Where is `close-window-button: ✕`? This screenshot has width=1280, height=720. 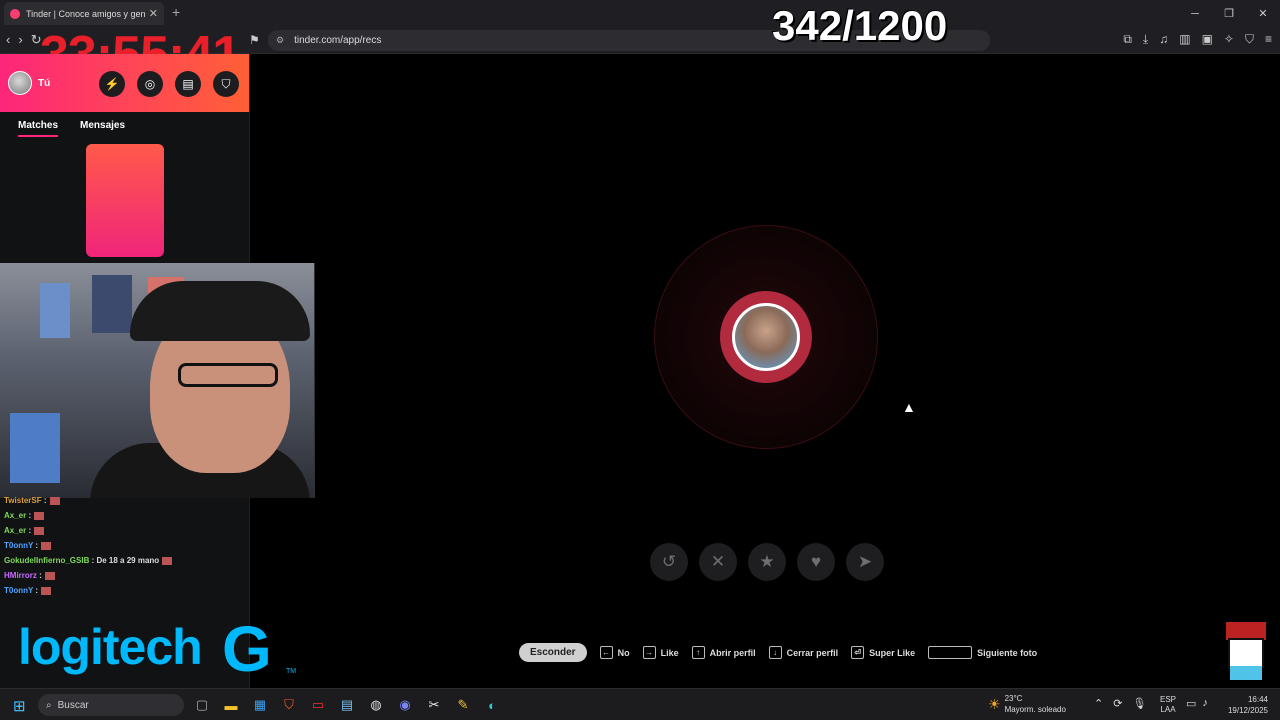
close-window-button: ✕ is located at coordinates (1263, 13).